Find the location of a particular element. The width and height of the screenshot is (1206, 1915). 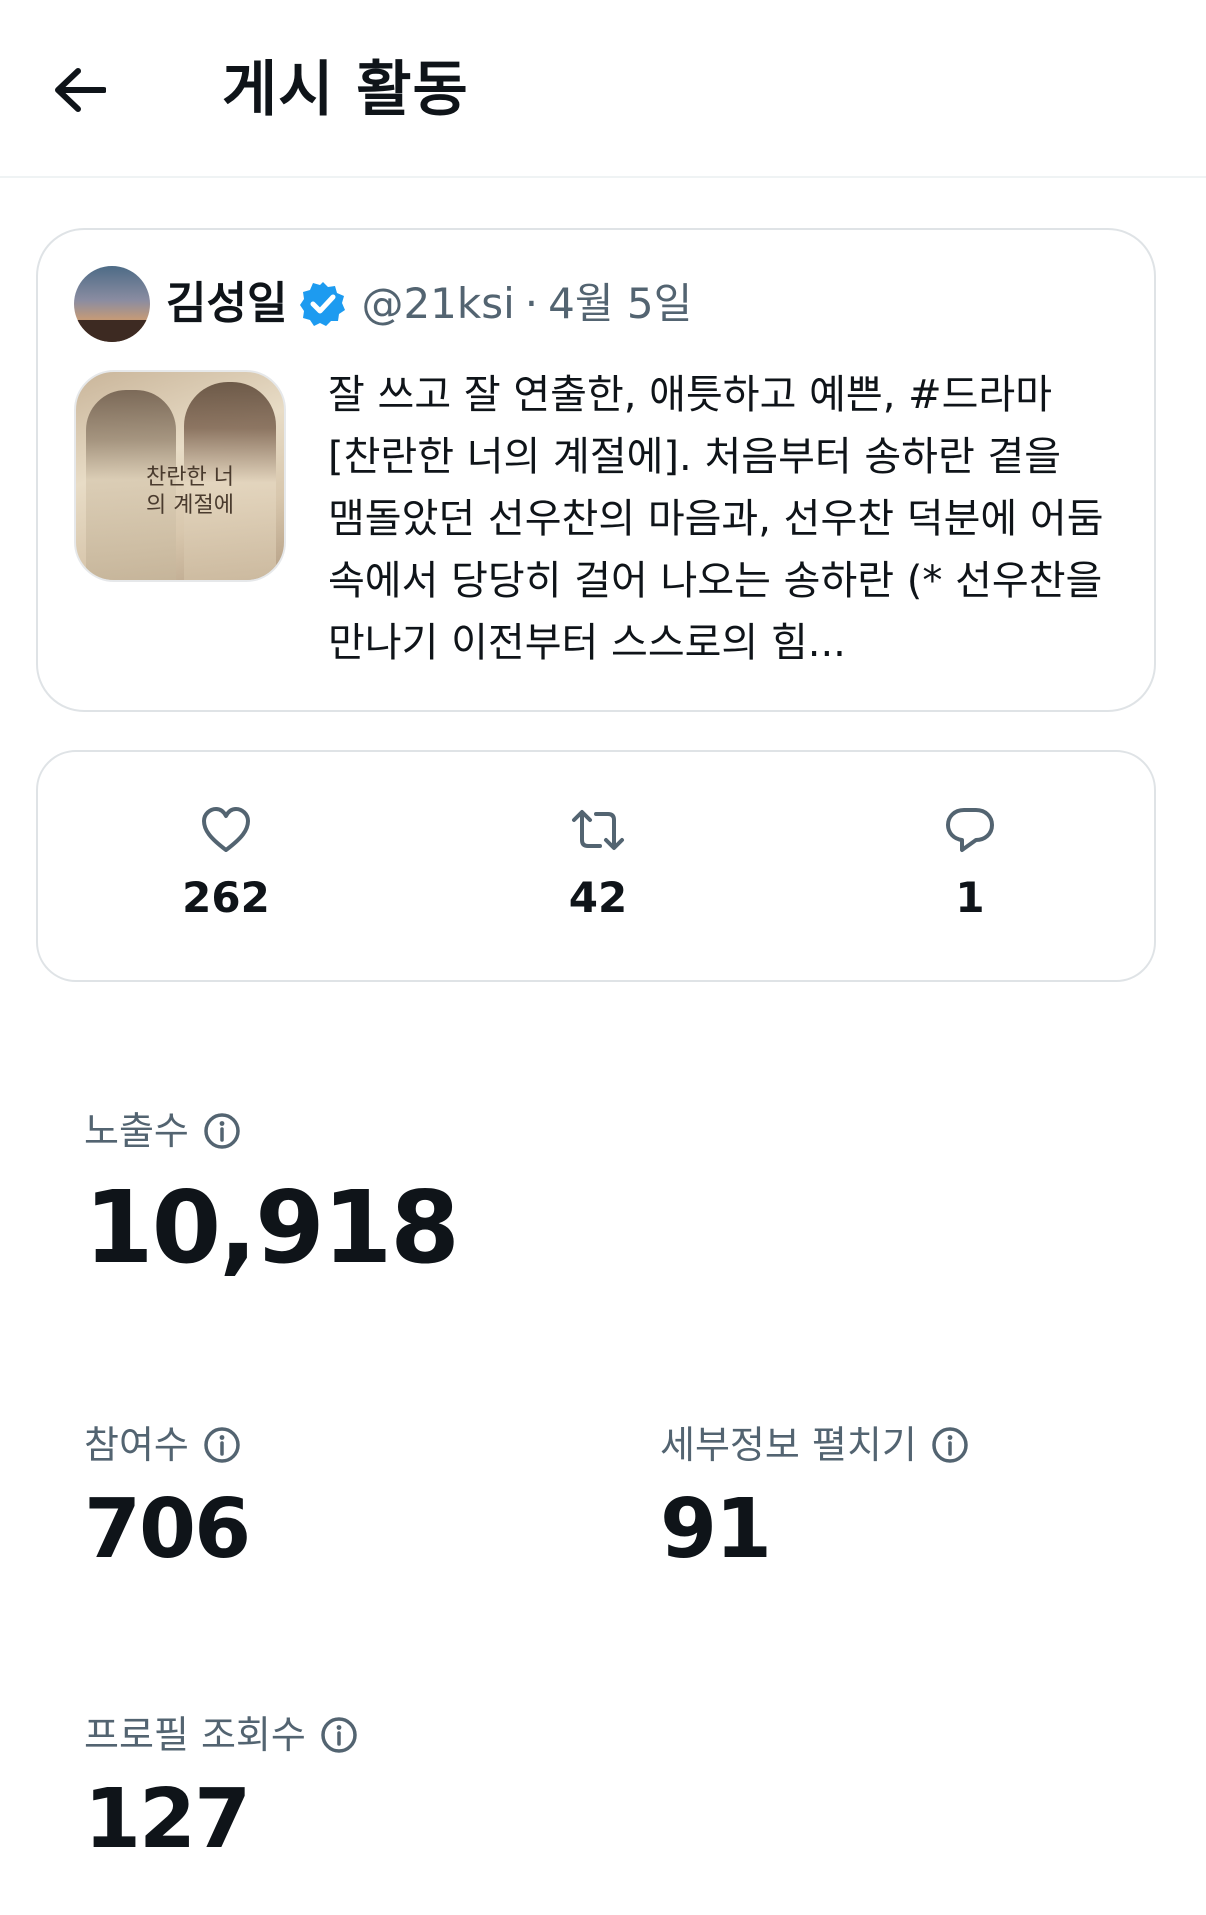

engagement-summary: 262 42 1 is located at coordinates (596, 866).